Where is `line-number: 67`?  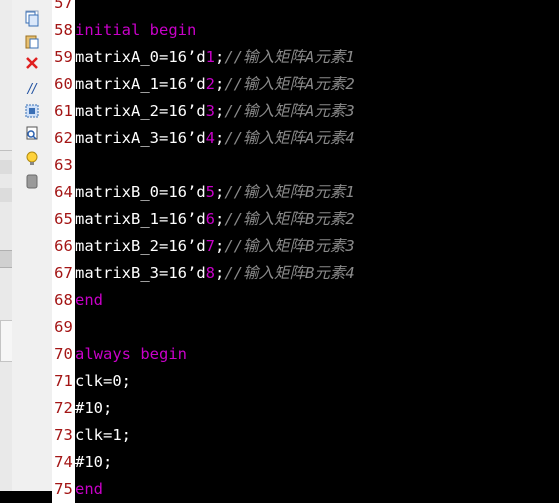
line-number: 67 is located at coordinates (63, 273).